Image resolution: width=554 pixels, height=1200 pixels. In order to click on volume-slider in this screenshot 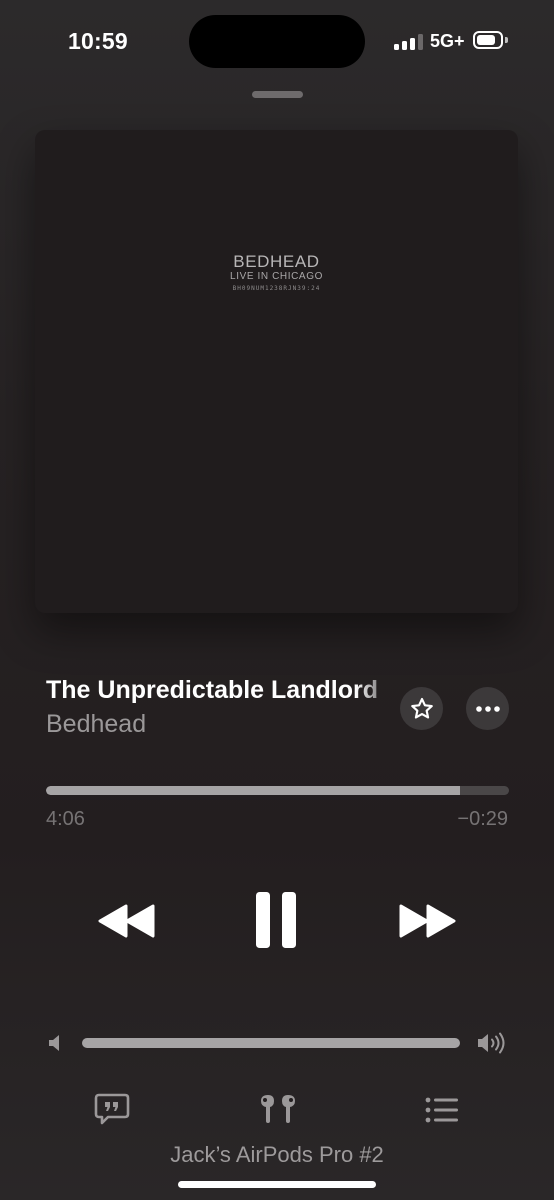, I will do `click(271, 1043)`.